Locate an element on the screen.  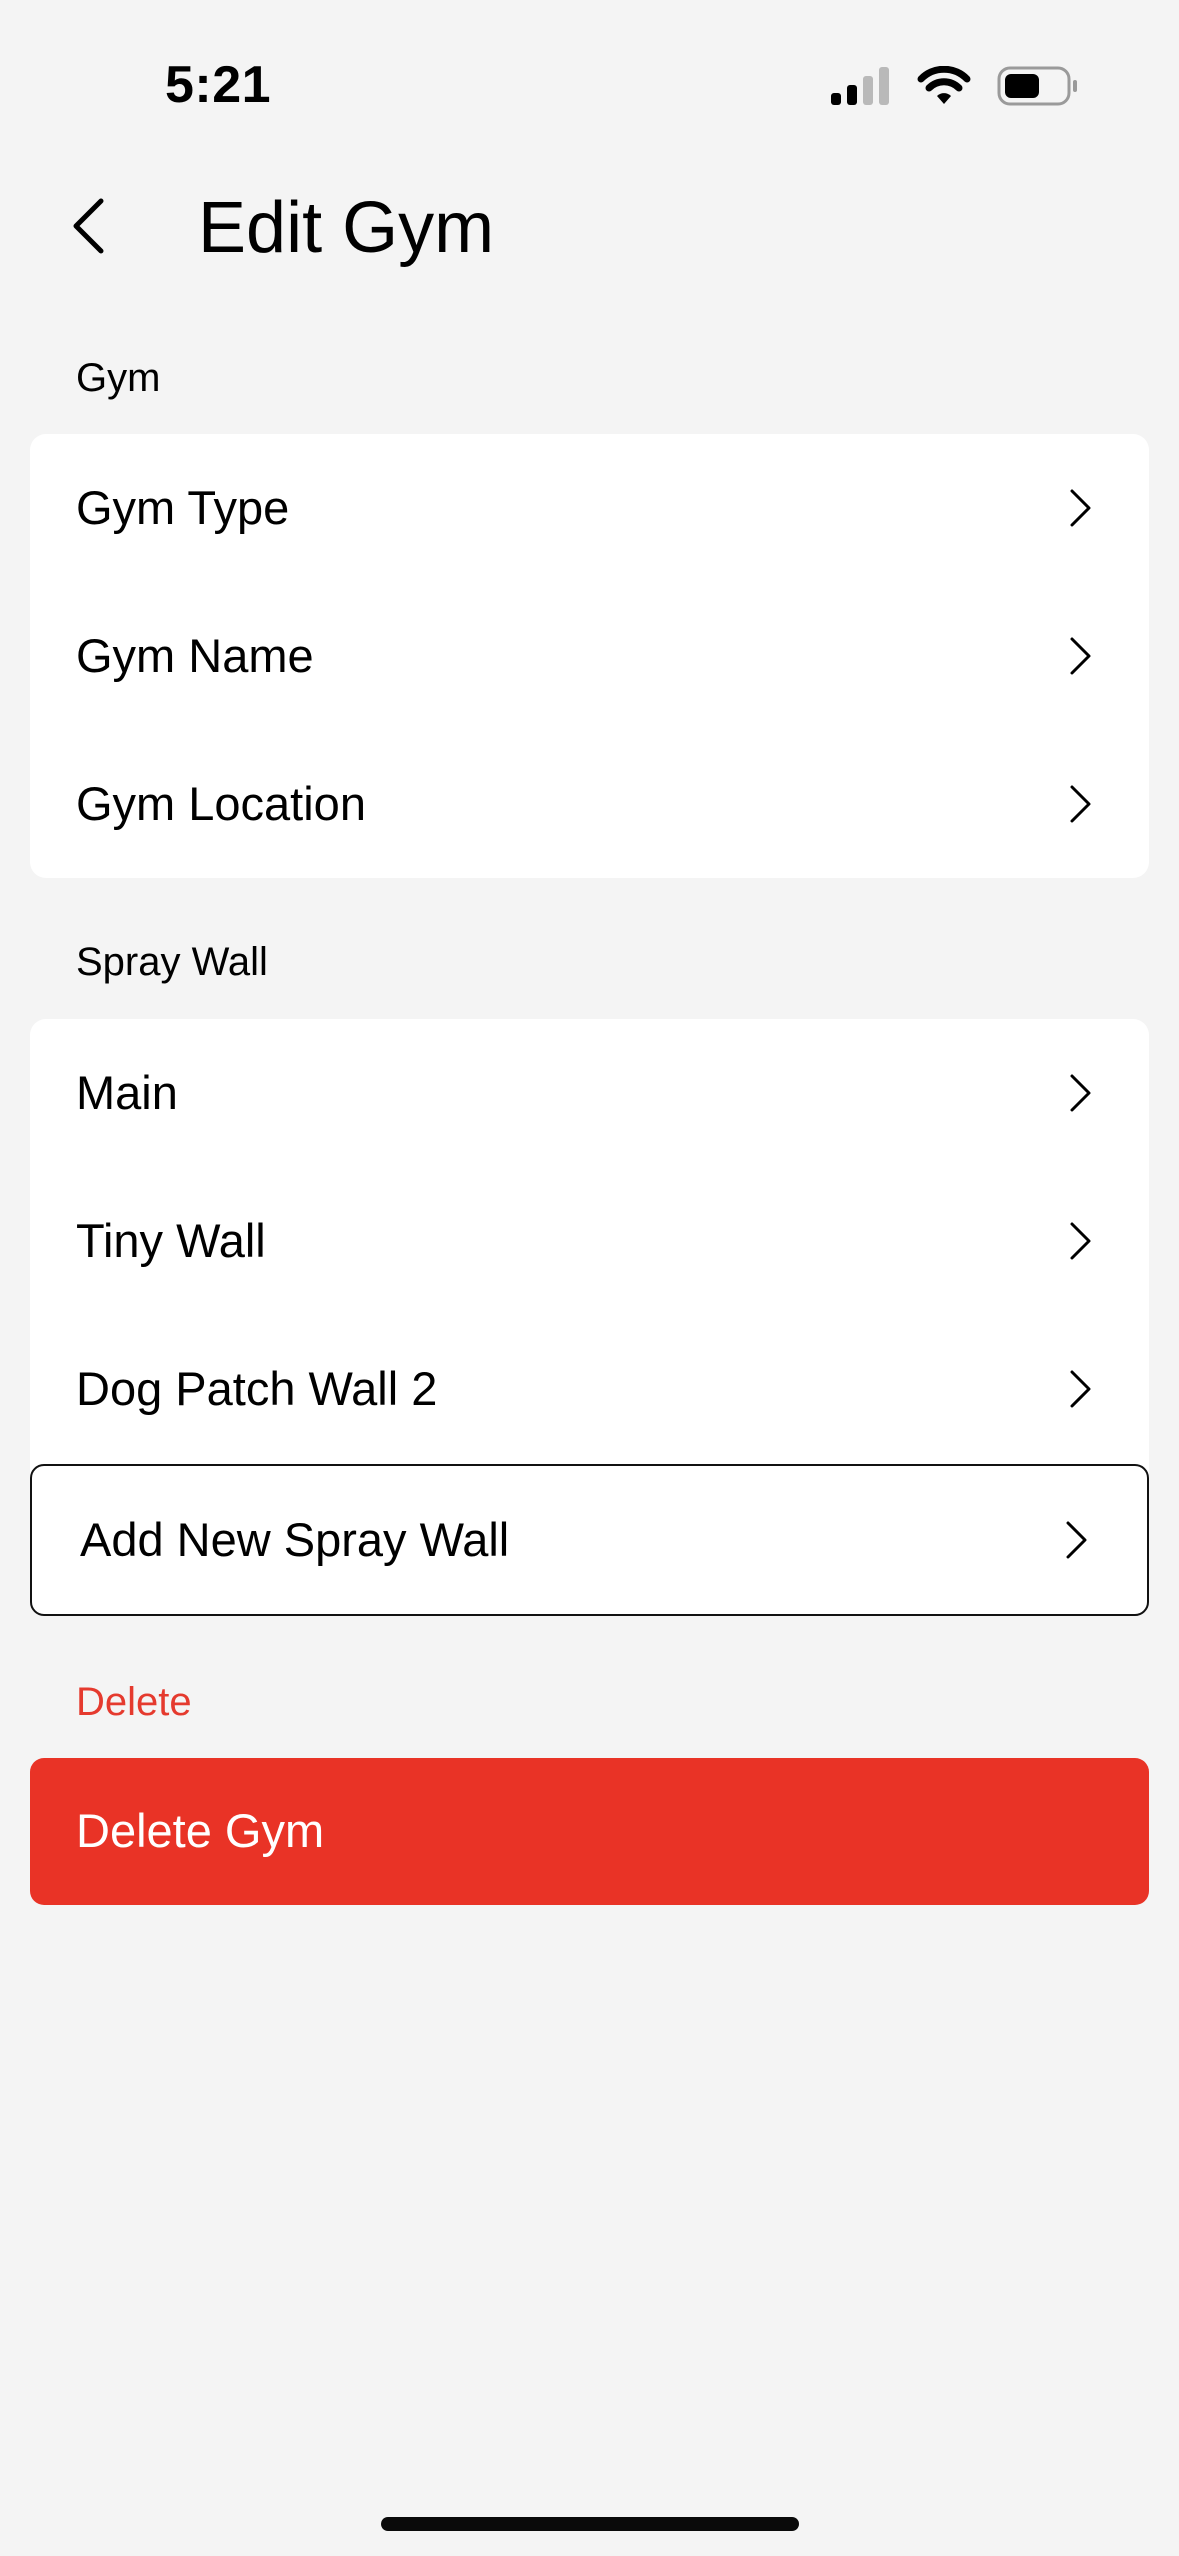
back-button is located at coordinates (88, 226).